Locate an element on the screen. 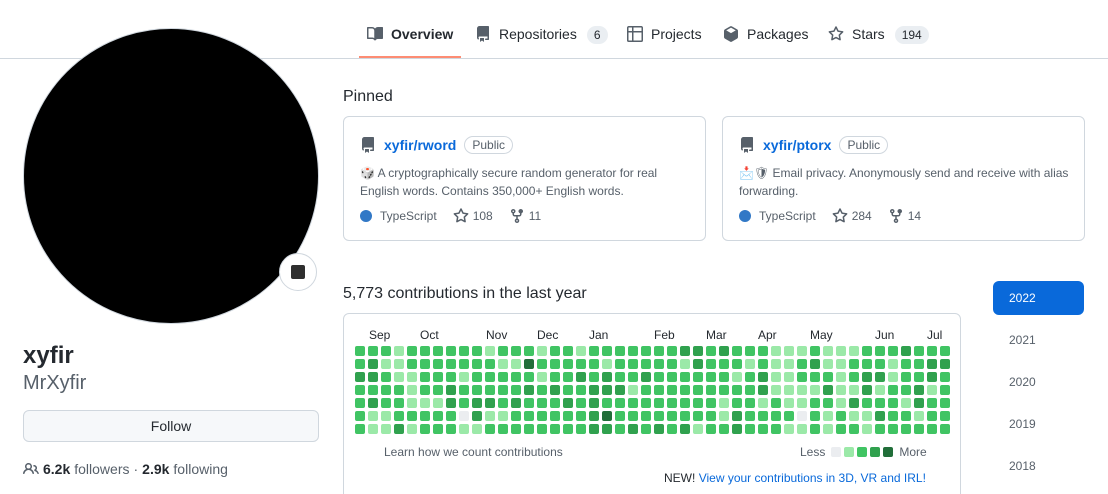 This screenshot has height=494, width=1108. year-button-2018: 2018 is located at coordinates (1038, 466).